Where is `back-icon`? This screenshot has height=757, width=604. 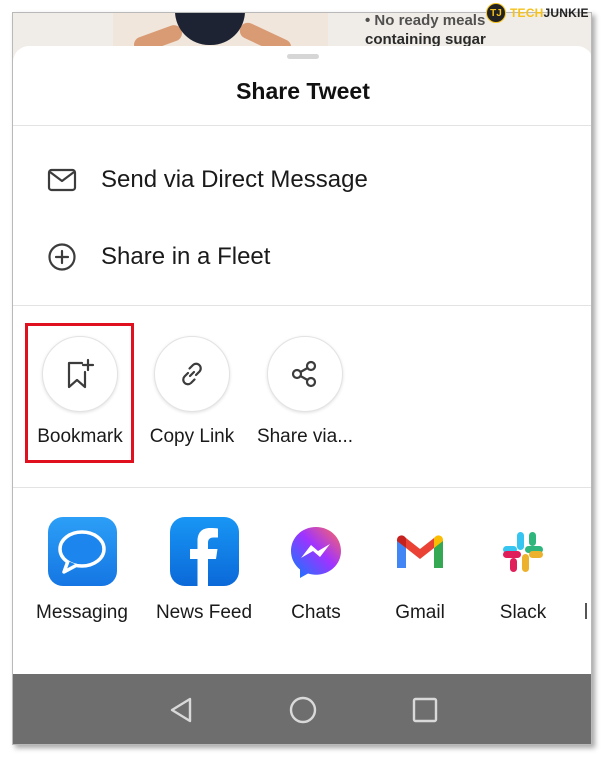
back-icon is located at coordinates (181, 710).